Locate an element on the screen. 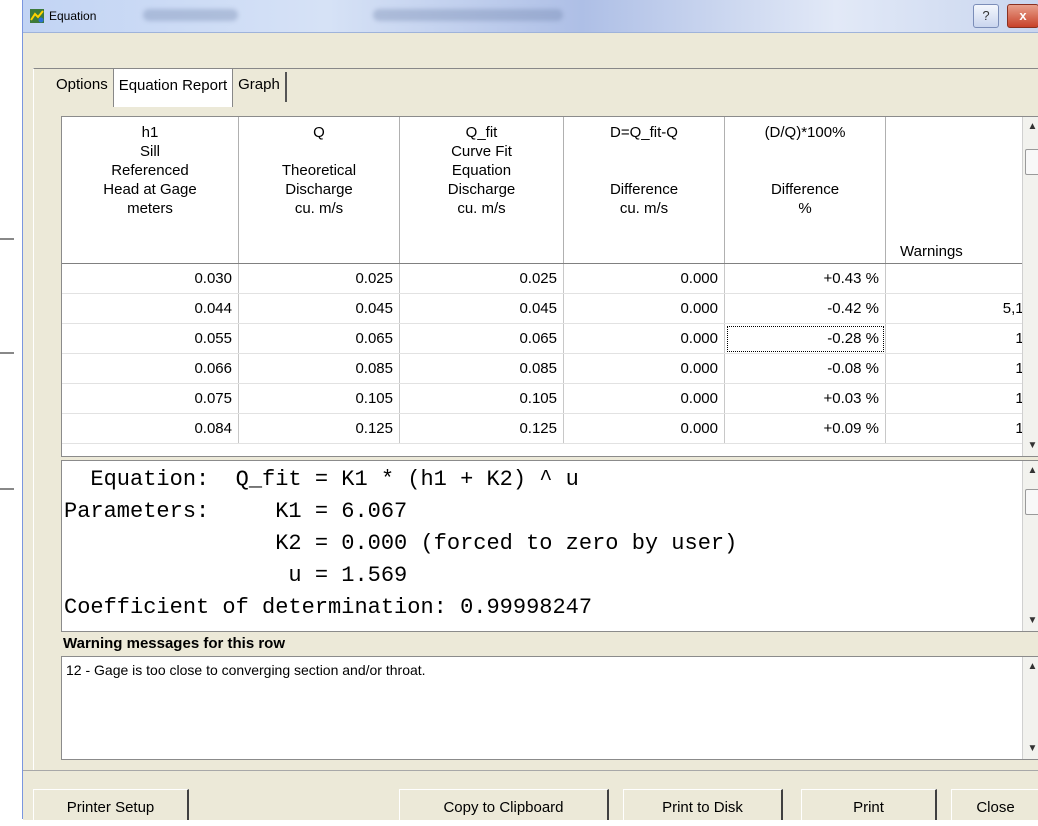 This screenshot has height=826, width=1038. table-cell: 5 is located at coordinates (960, 278).